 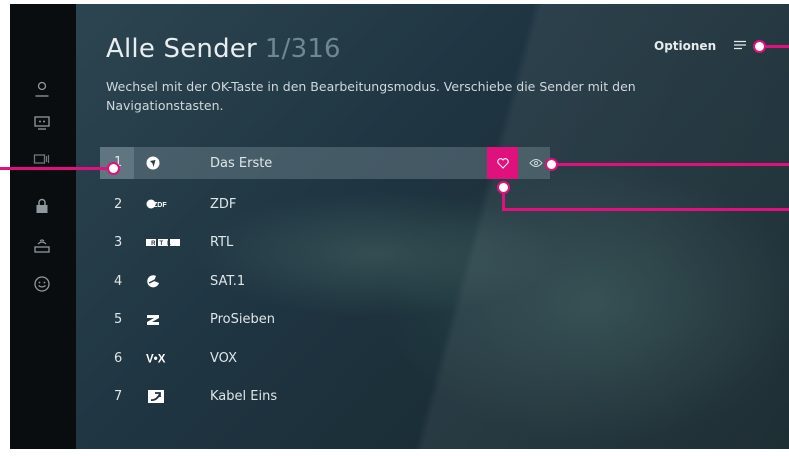 What do you see at coordinates (118, 243) in the screenshot?
I see `channel-number: 3` at bounding box center [118, 243].